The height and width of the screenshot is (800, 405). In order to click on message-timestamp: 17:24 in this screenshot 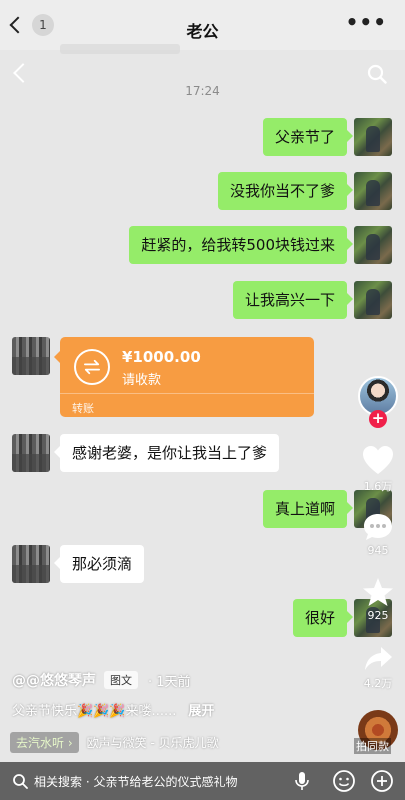, I will do `click(202, 91)`.